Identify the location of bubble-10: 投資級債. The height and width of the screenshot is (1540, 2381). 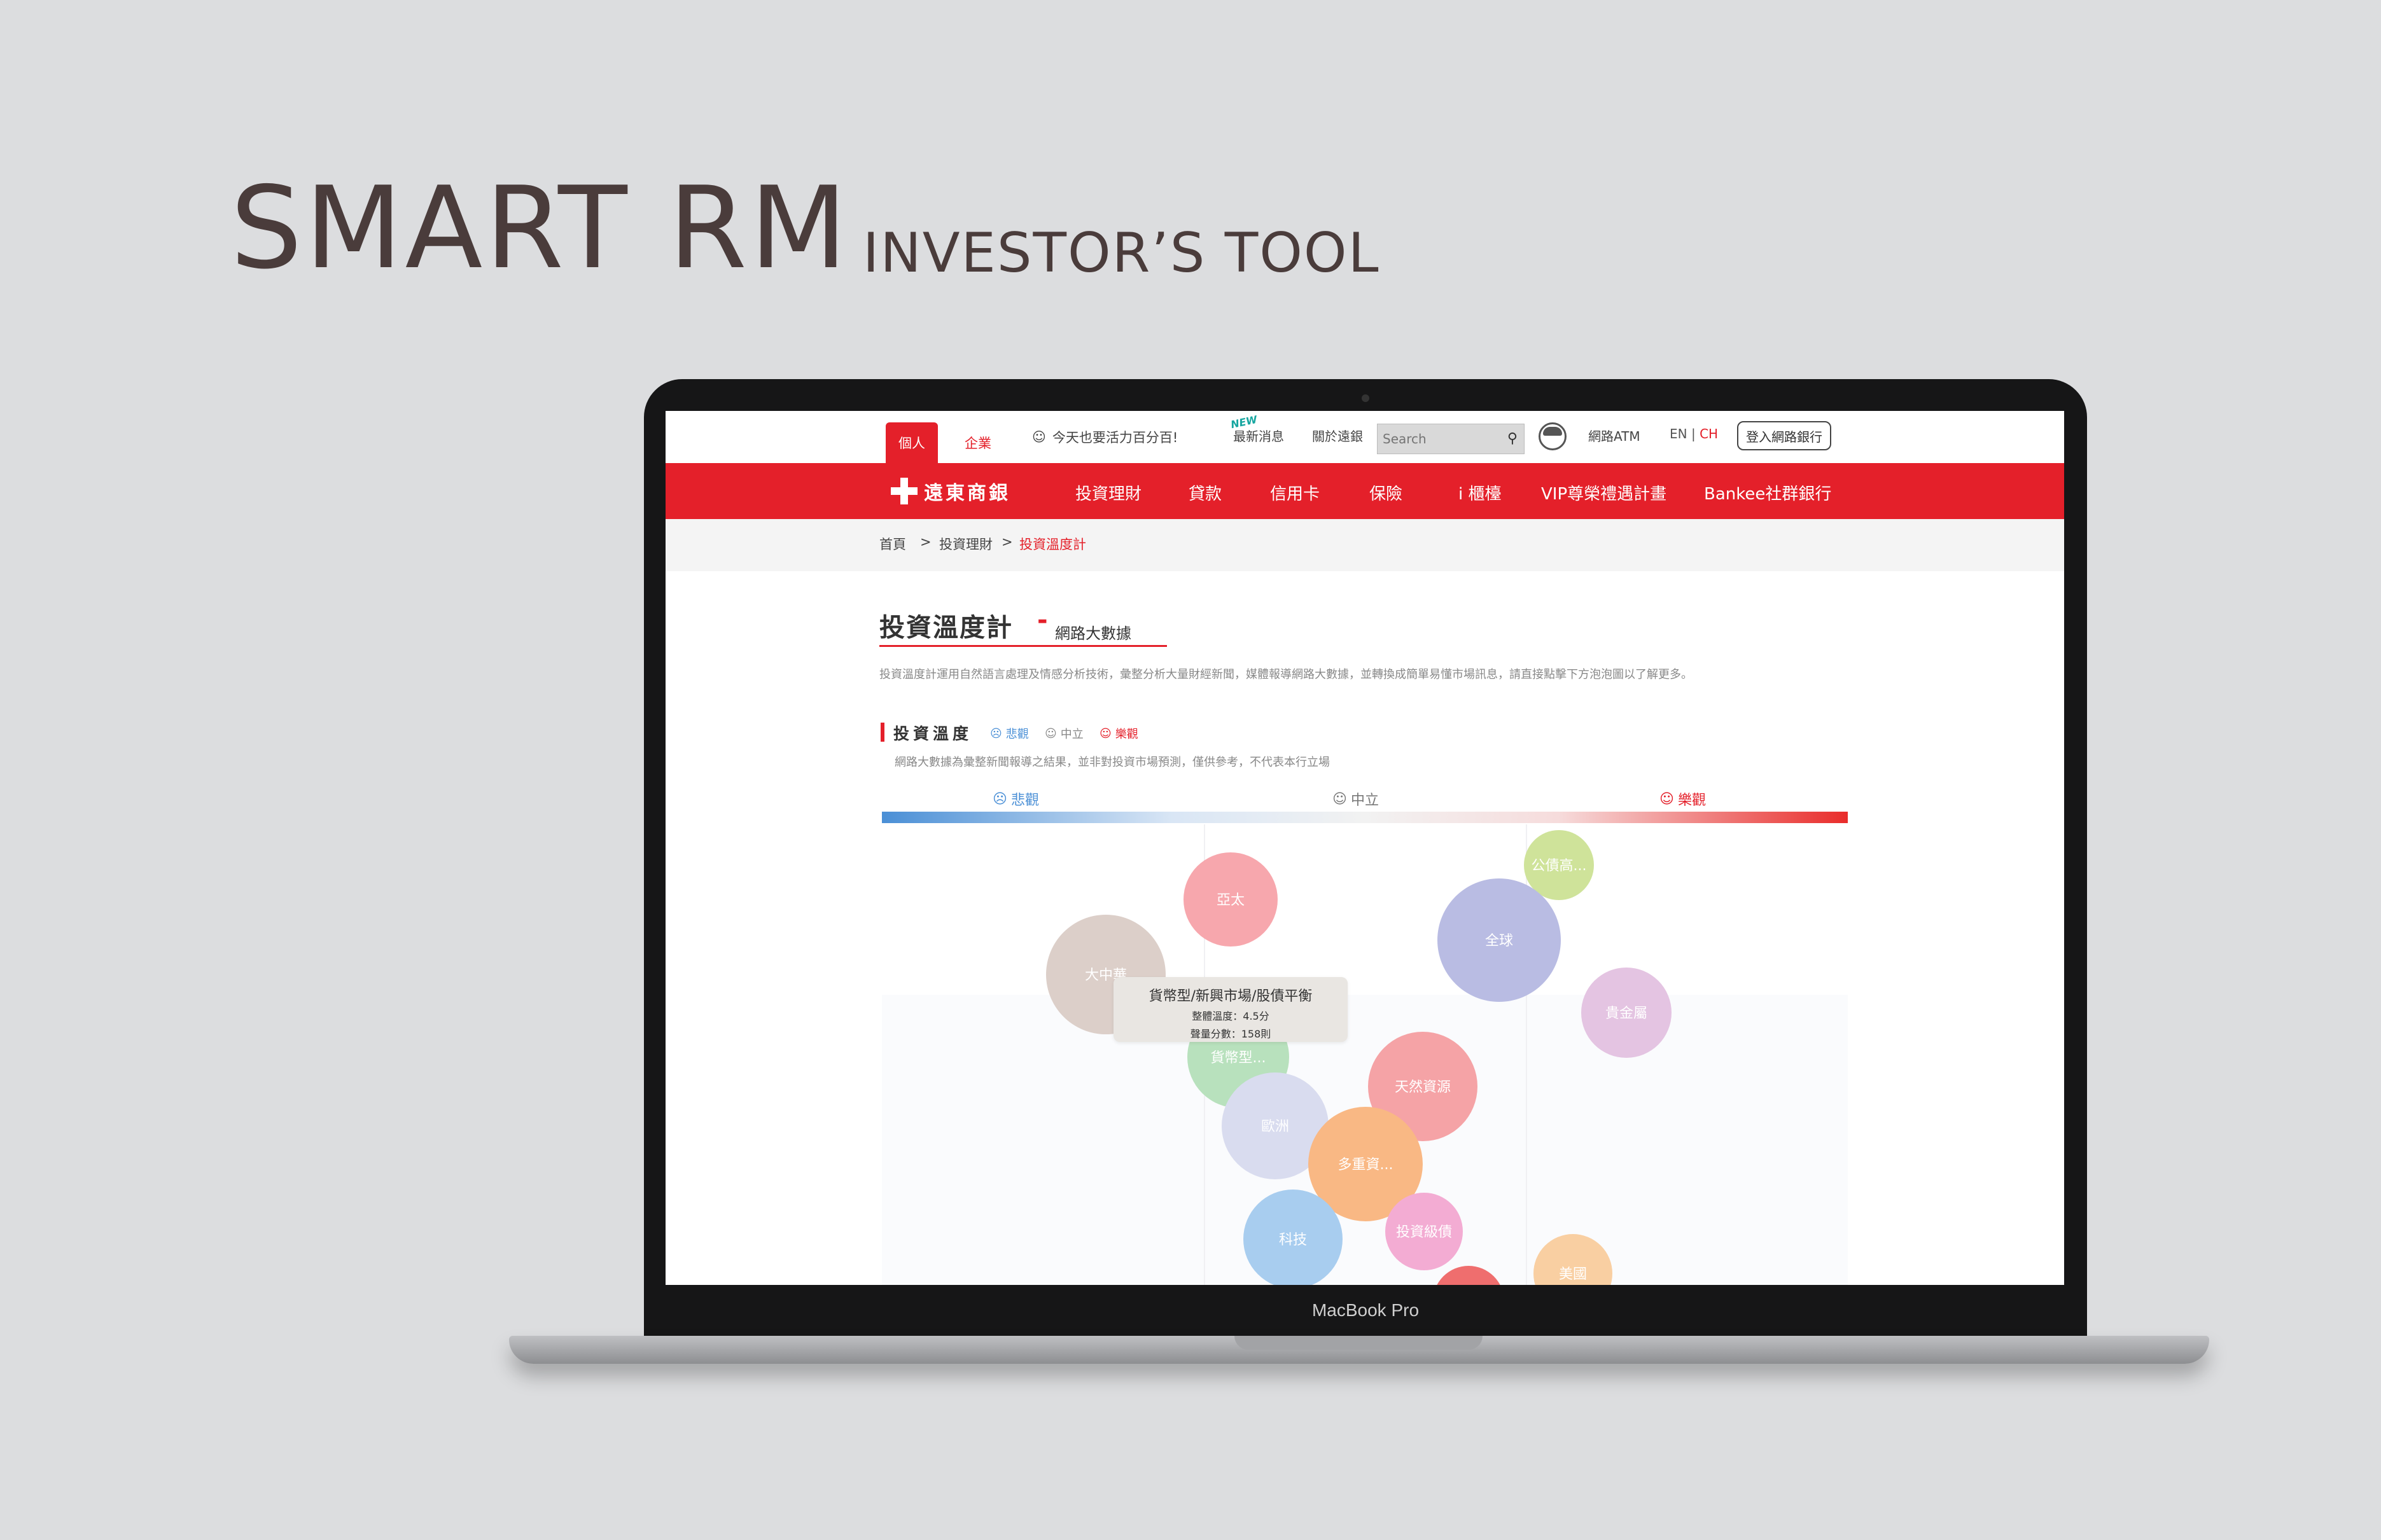
(1424, 1232).